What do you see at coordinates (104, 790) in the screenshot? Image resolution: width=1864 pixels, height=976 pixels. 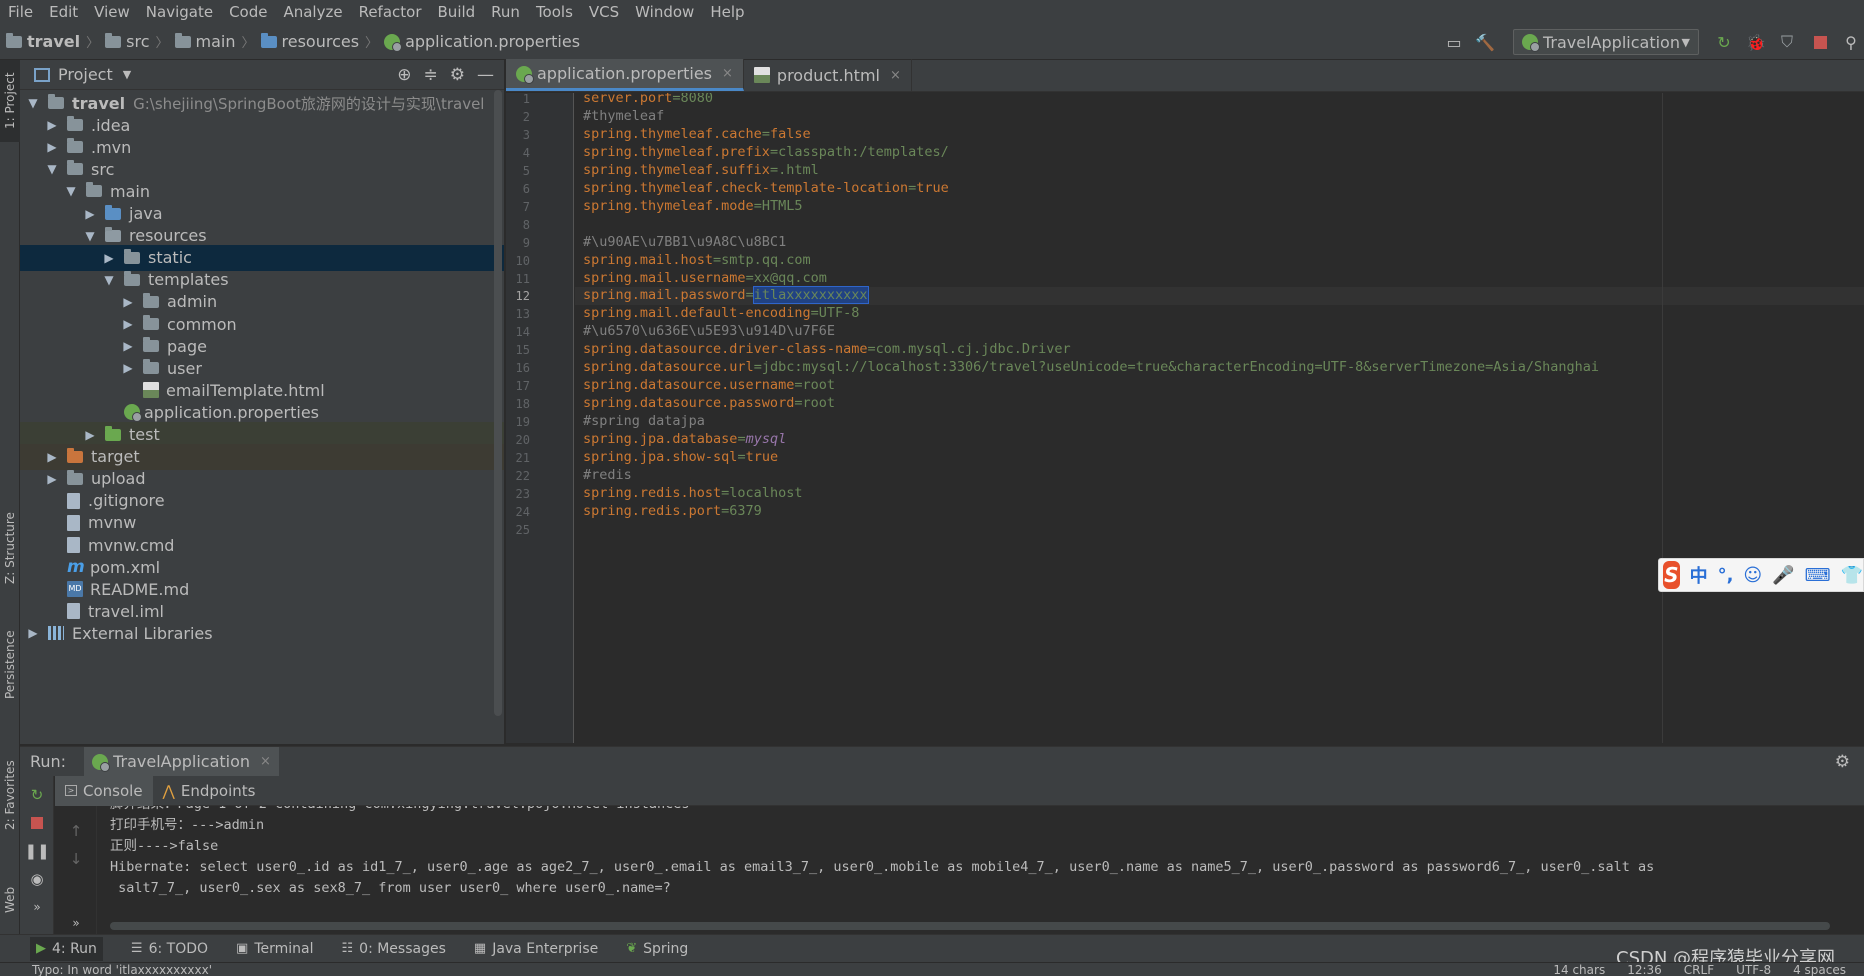 I see `tab-console: > Console` at bounding box center [104, 790].